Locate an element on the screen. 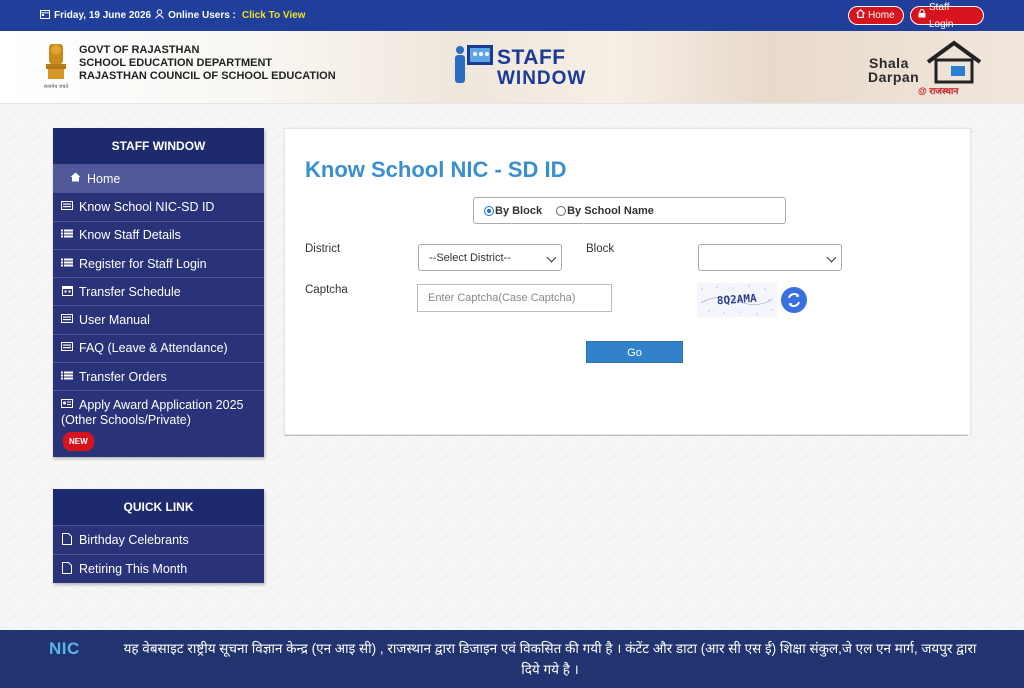  sidebar-item-label: Home is located at coordinates (104, 178).